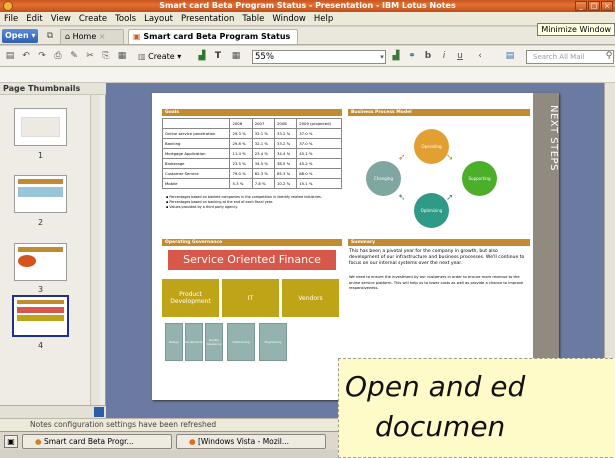 This screenshot has height=458, width=615. I want to click on tab-smart-card: ▣ Smart card Beta Program Status ×, so click(213, 42).